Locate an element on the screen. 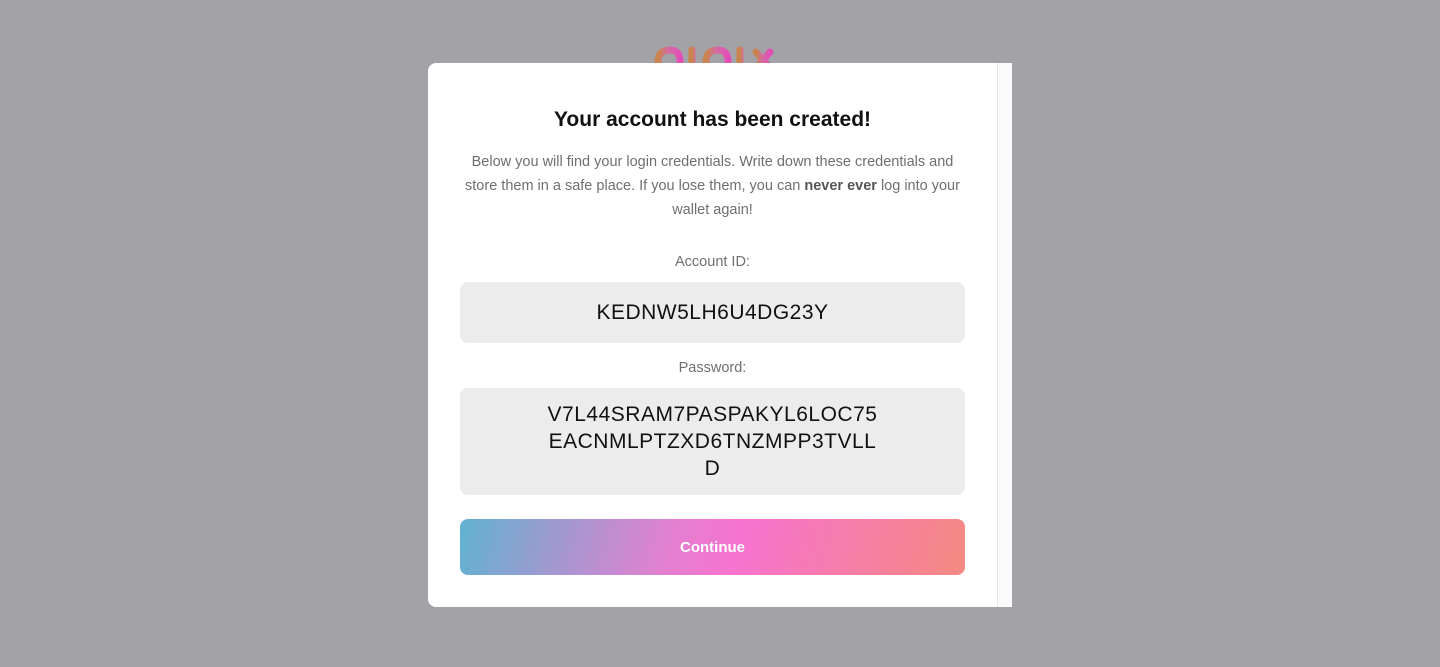 Image resolution: width=1440 pixels, height=667 pixels. account-id-field: KEDNW5LH6U4DG23Y is located at coordinates (712, 312).